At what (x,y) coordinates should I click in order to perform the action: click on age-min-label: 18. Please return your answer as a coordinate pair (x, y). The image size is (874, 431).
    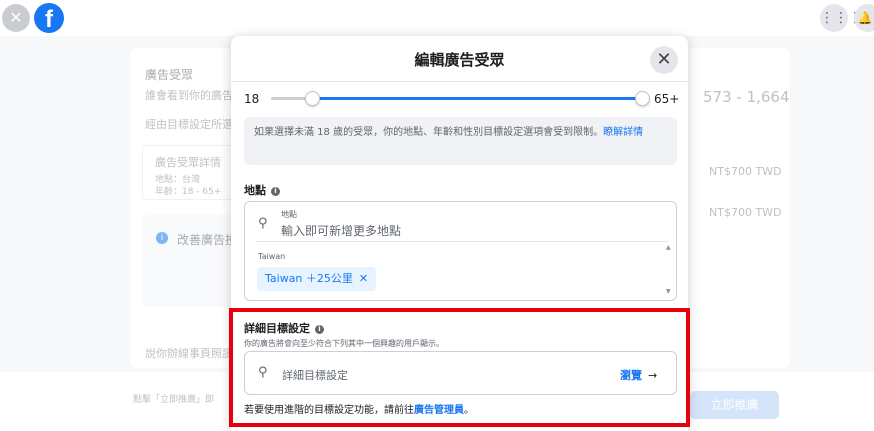
    Looking at the image, I should click on (252, 99).